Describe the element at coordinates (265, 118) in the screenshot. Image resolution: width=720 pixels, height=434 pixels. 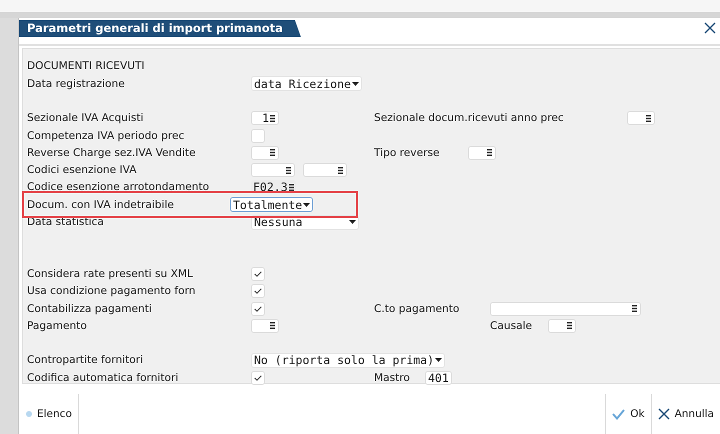
I see `lookup-field: 1` at that location.